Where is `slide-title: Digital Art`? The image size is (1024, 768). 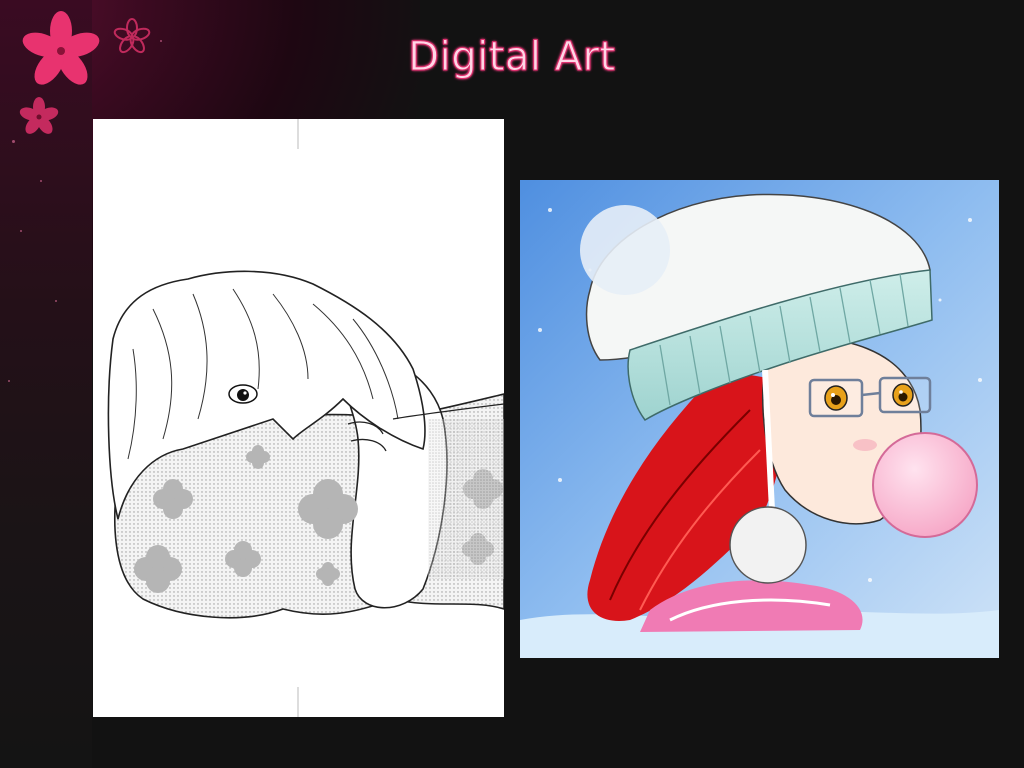
slide-title: Digital Art is located at coordinates (512, 57).